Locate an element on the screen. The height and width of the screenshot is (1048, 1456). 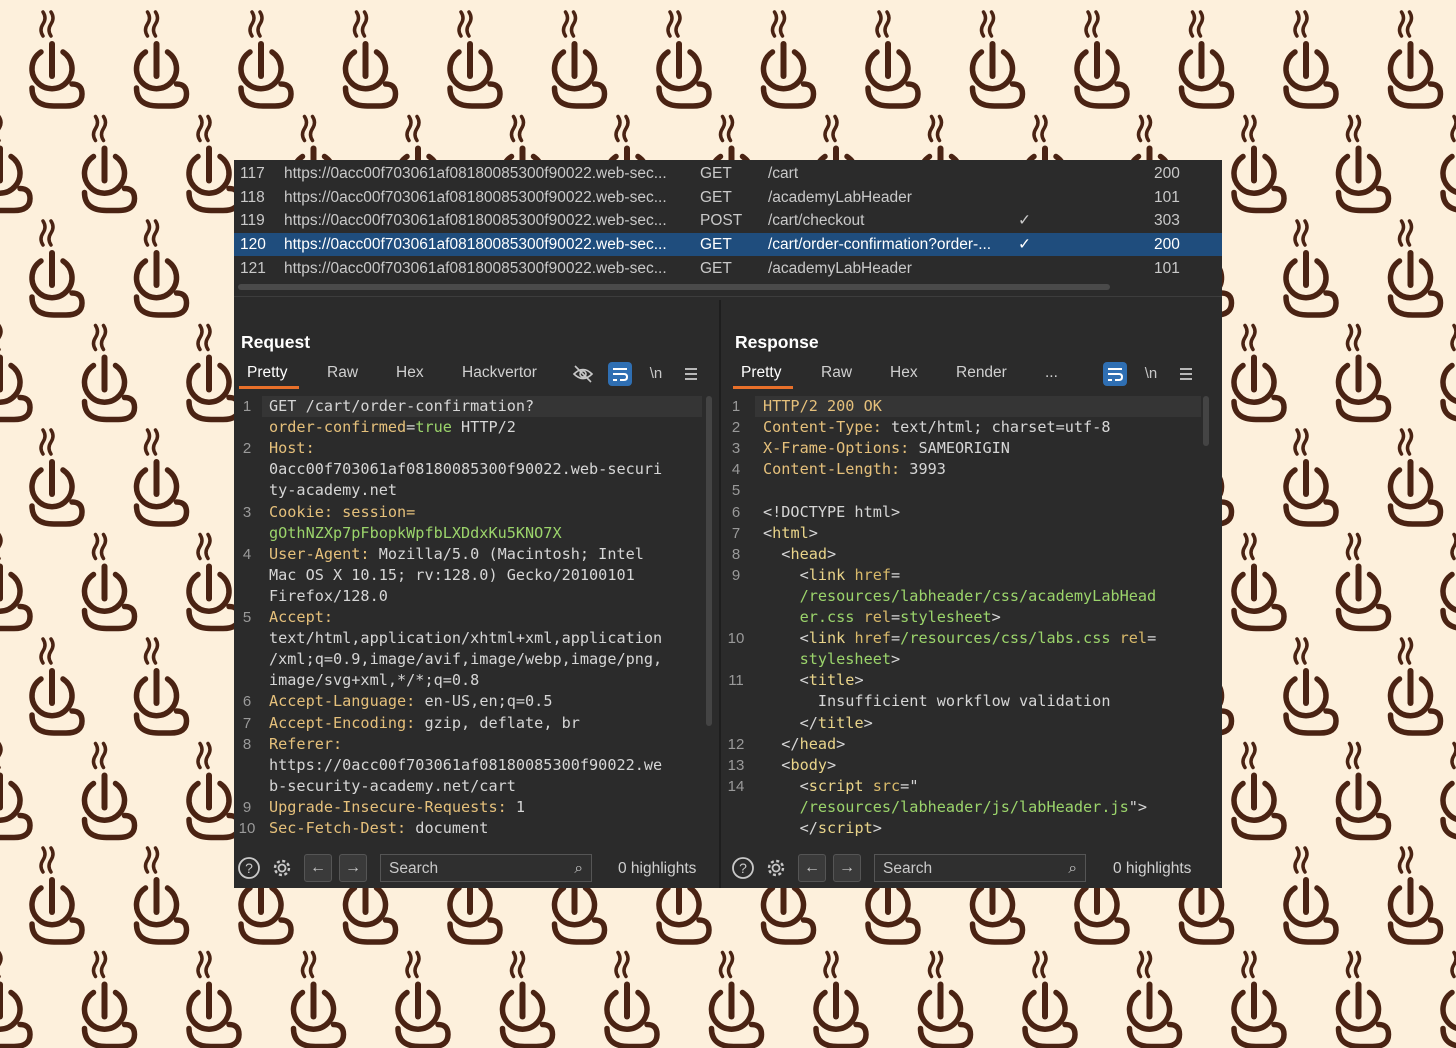
response-tab-raw: Raw is located at coordinates (836, 373).